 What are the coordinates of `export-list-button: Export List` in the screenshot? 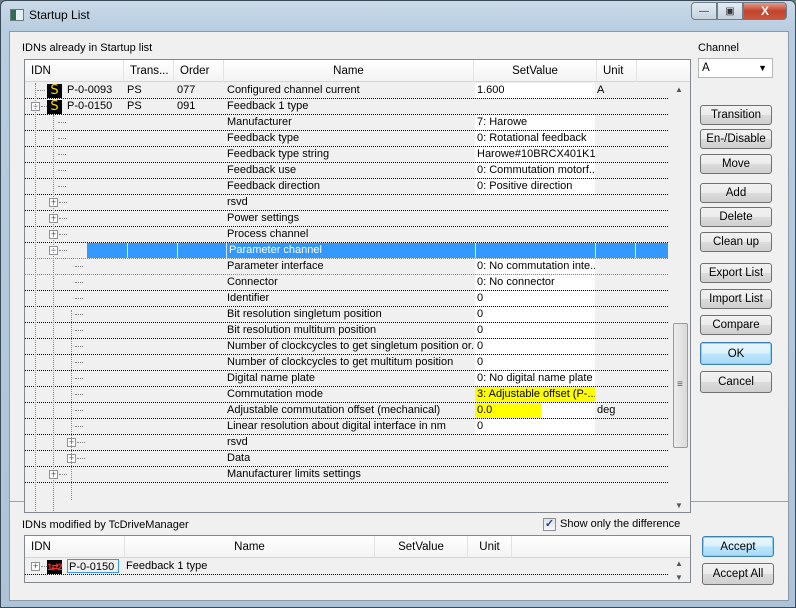 It's located at (736, 273).